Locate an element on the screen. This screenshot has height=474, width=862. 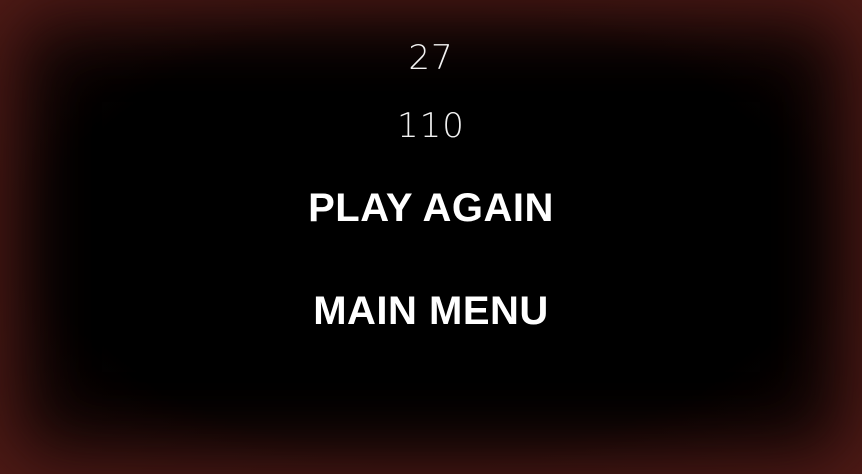
main-menu-button: MAIN MENU is located at coordinates (431, 311).